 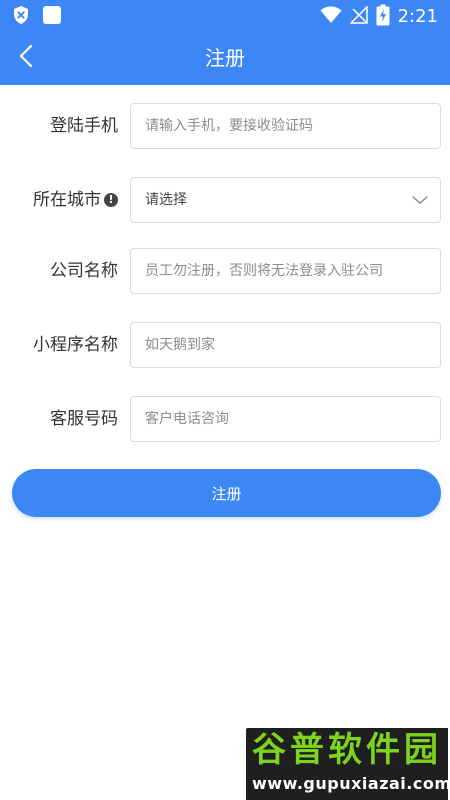 What do you see at coordinates (383, 17) in the screenshot?
I see `battery-charging-icon` at bounding box center [383, 17].